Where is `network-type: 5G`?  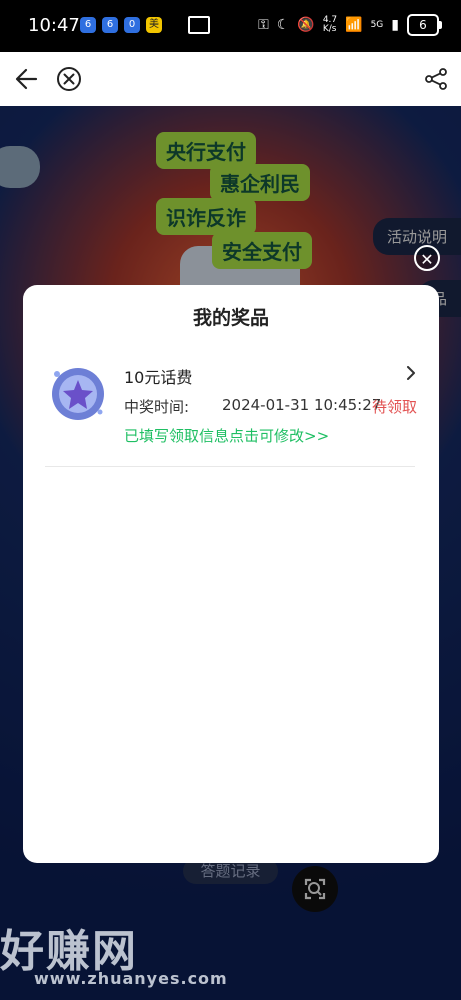
network-type: 5G is located at coordinates (377, 25).